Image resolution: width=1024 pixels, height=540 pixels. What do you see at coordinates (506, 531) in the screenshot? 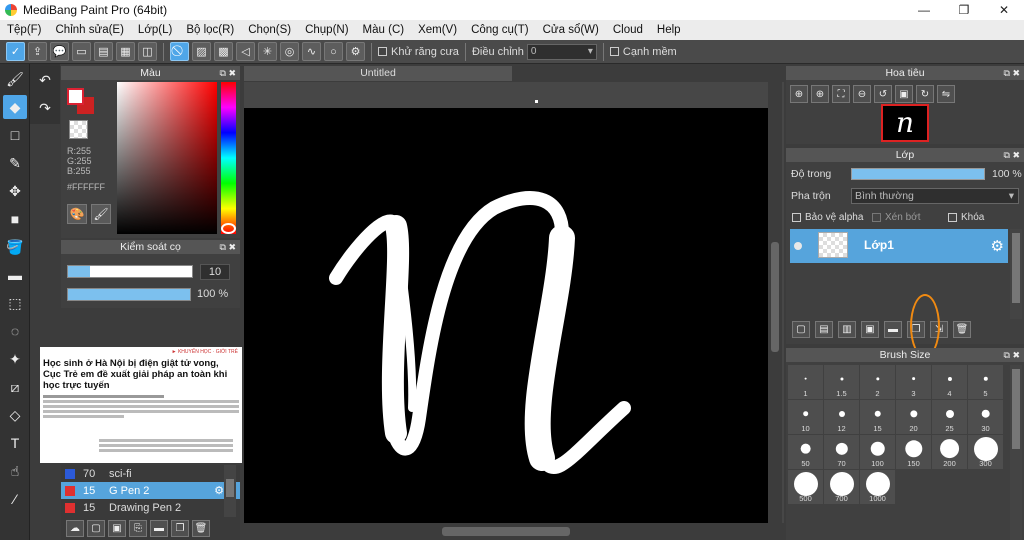
I see `canvas-horizontal-scrollbar` at bounding box center [506, 531].